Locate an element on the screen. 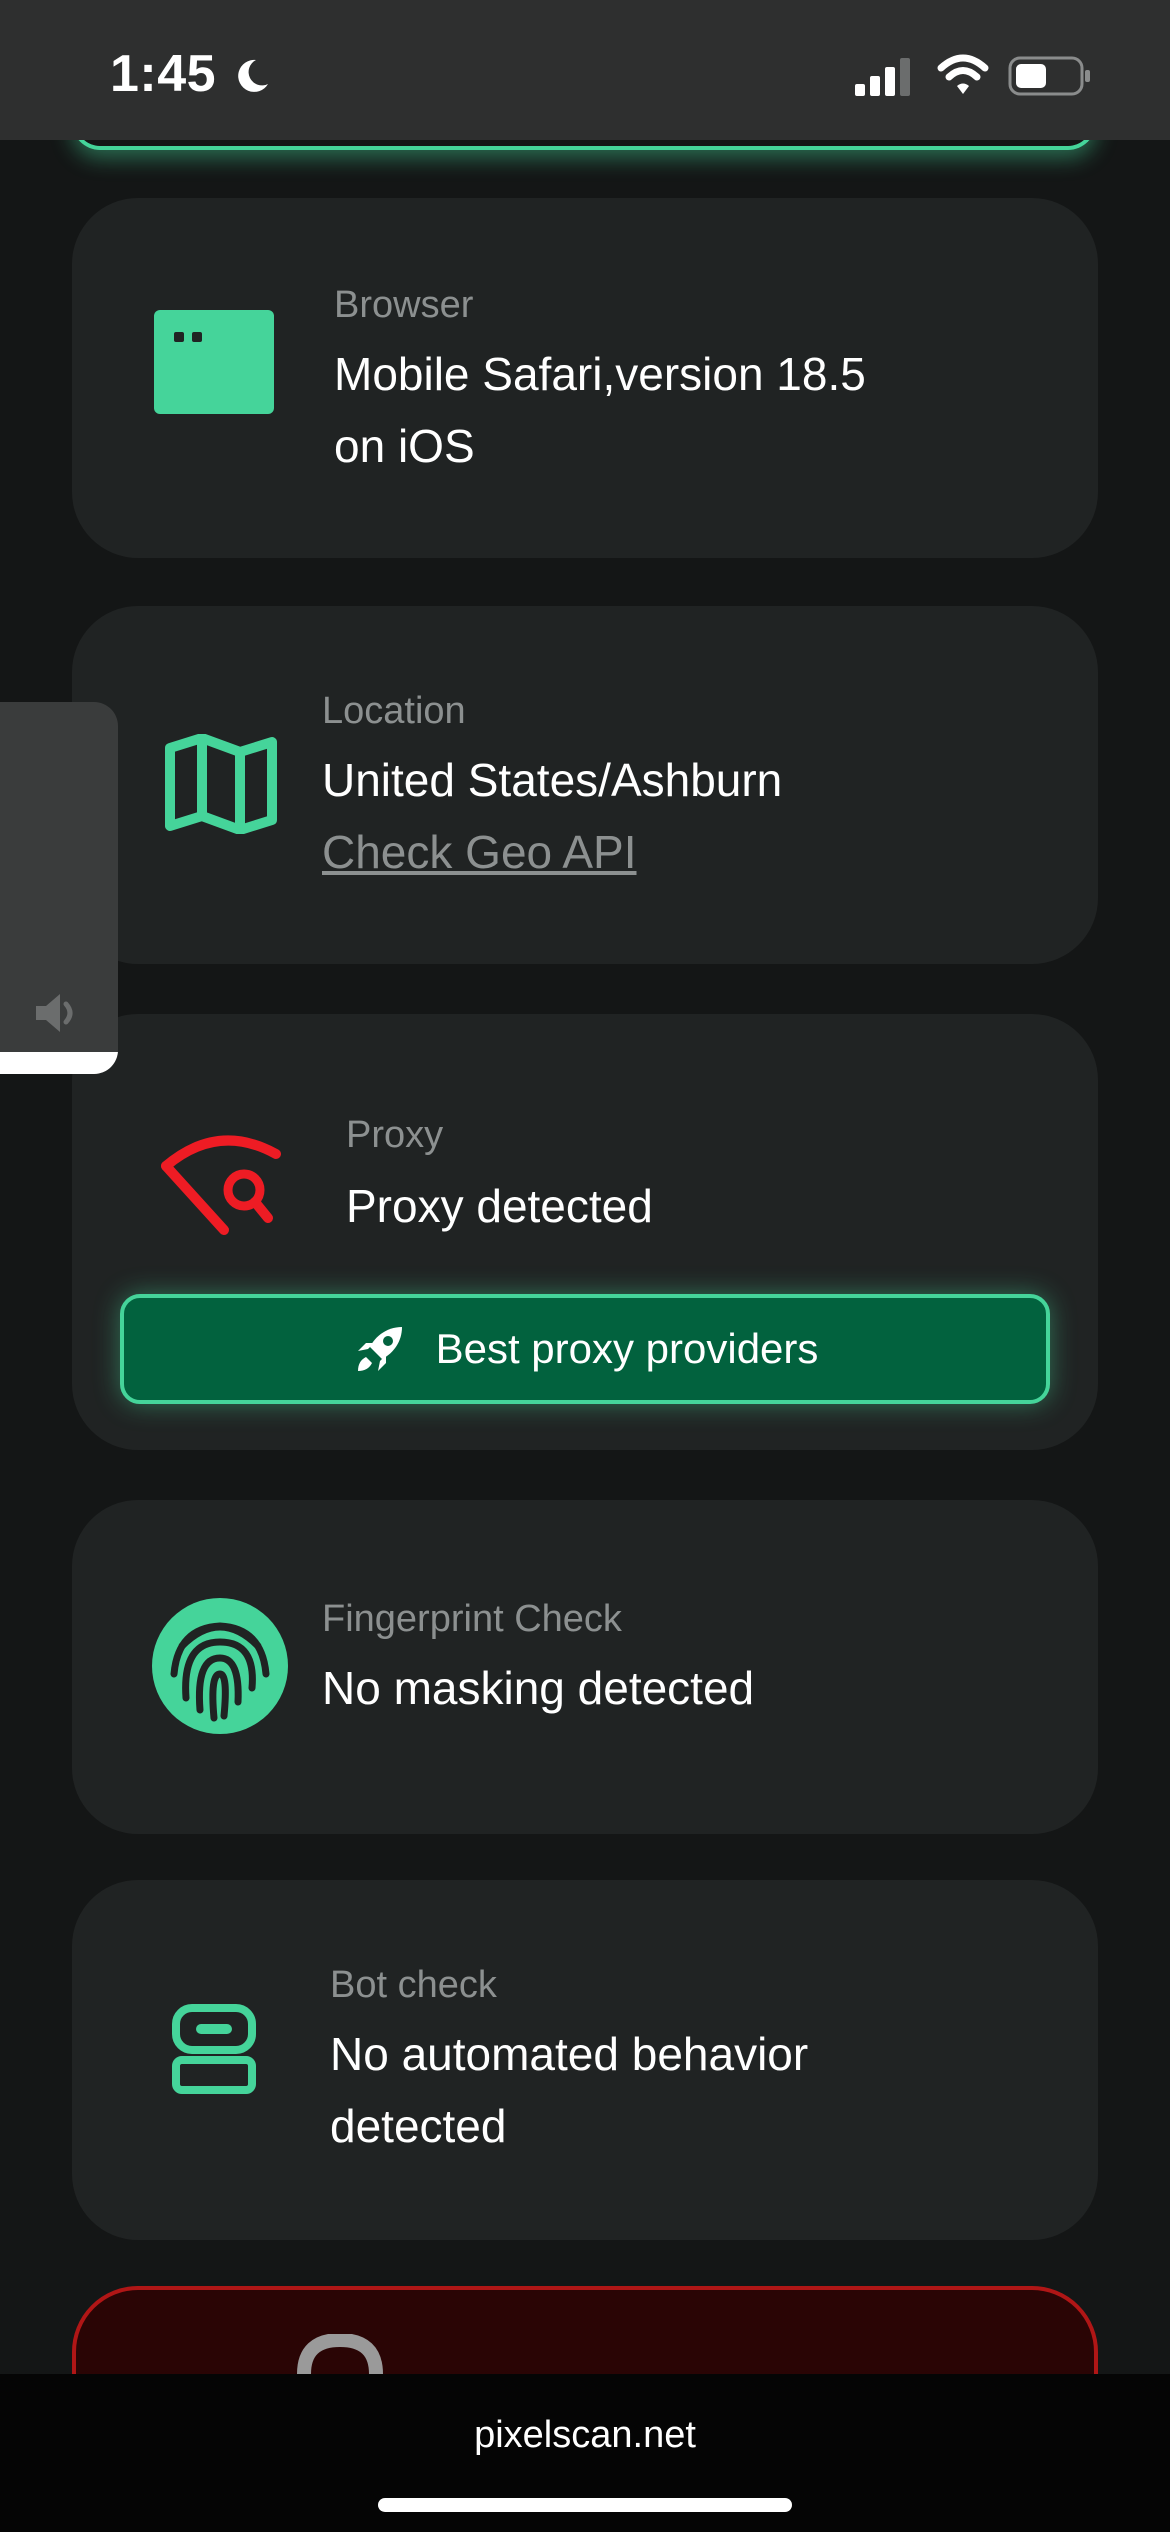 This screenshot has width=1170, height=2532. bot-check-value-line1: No automated behavior is located at coordinates (569, 2054).